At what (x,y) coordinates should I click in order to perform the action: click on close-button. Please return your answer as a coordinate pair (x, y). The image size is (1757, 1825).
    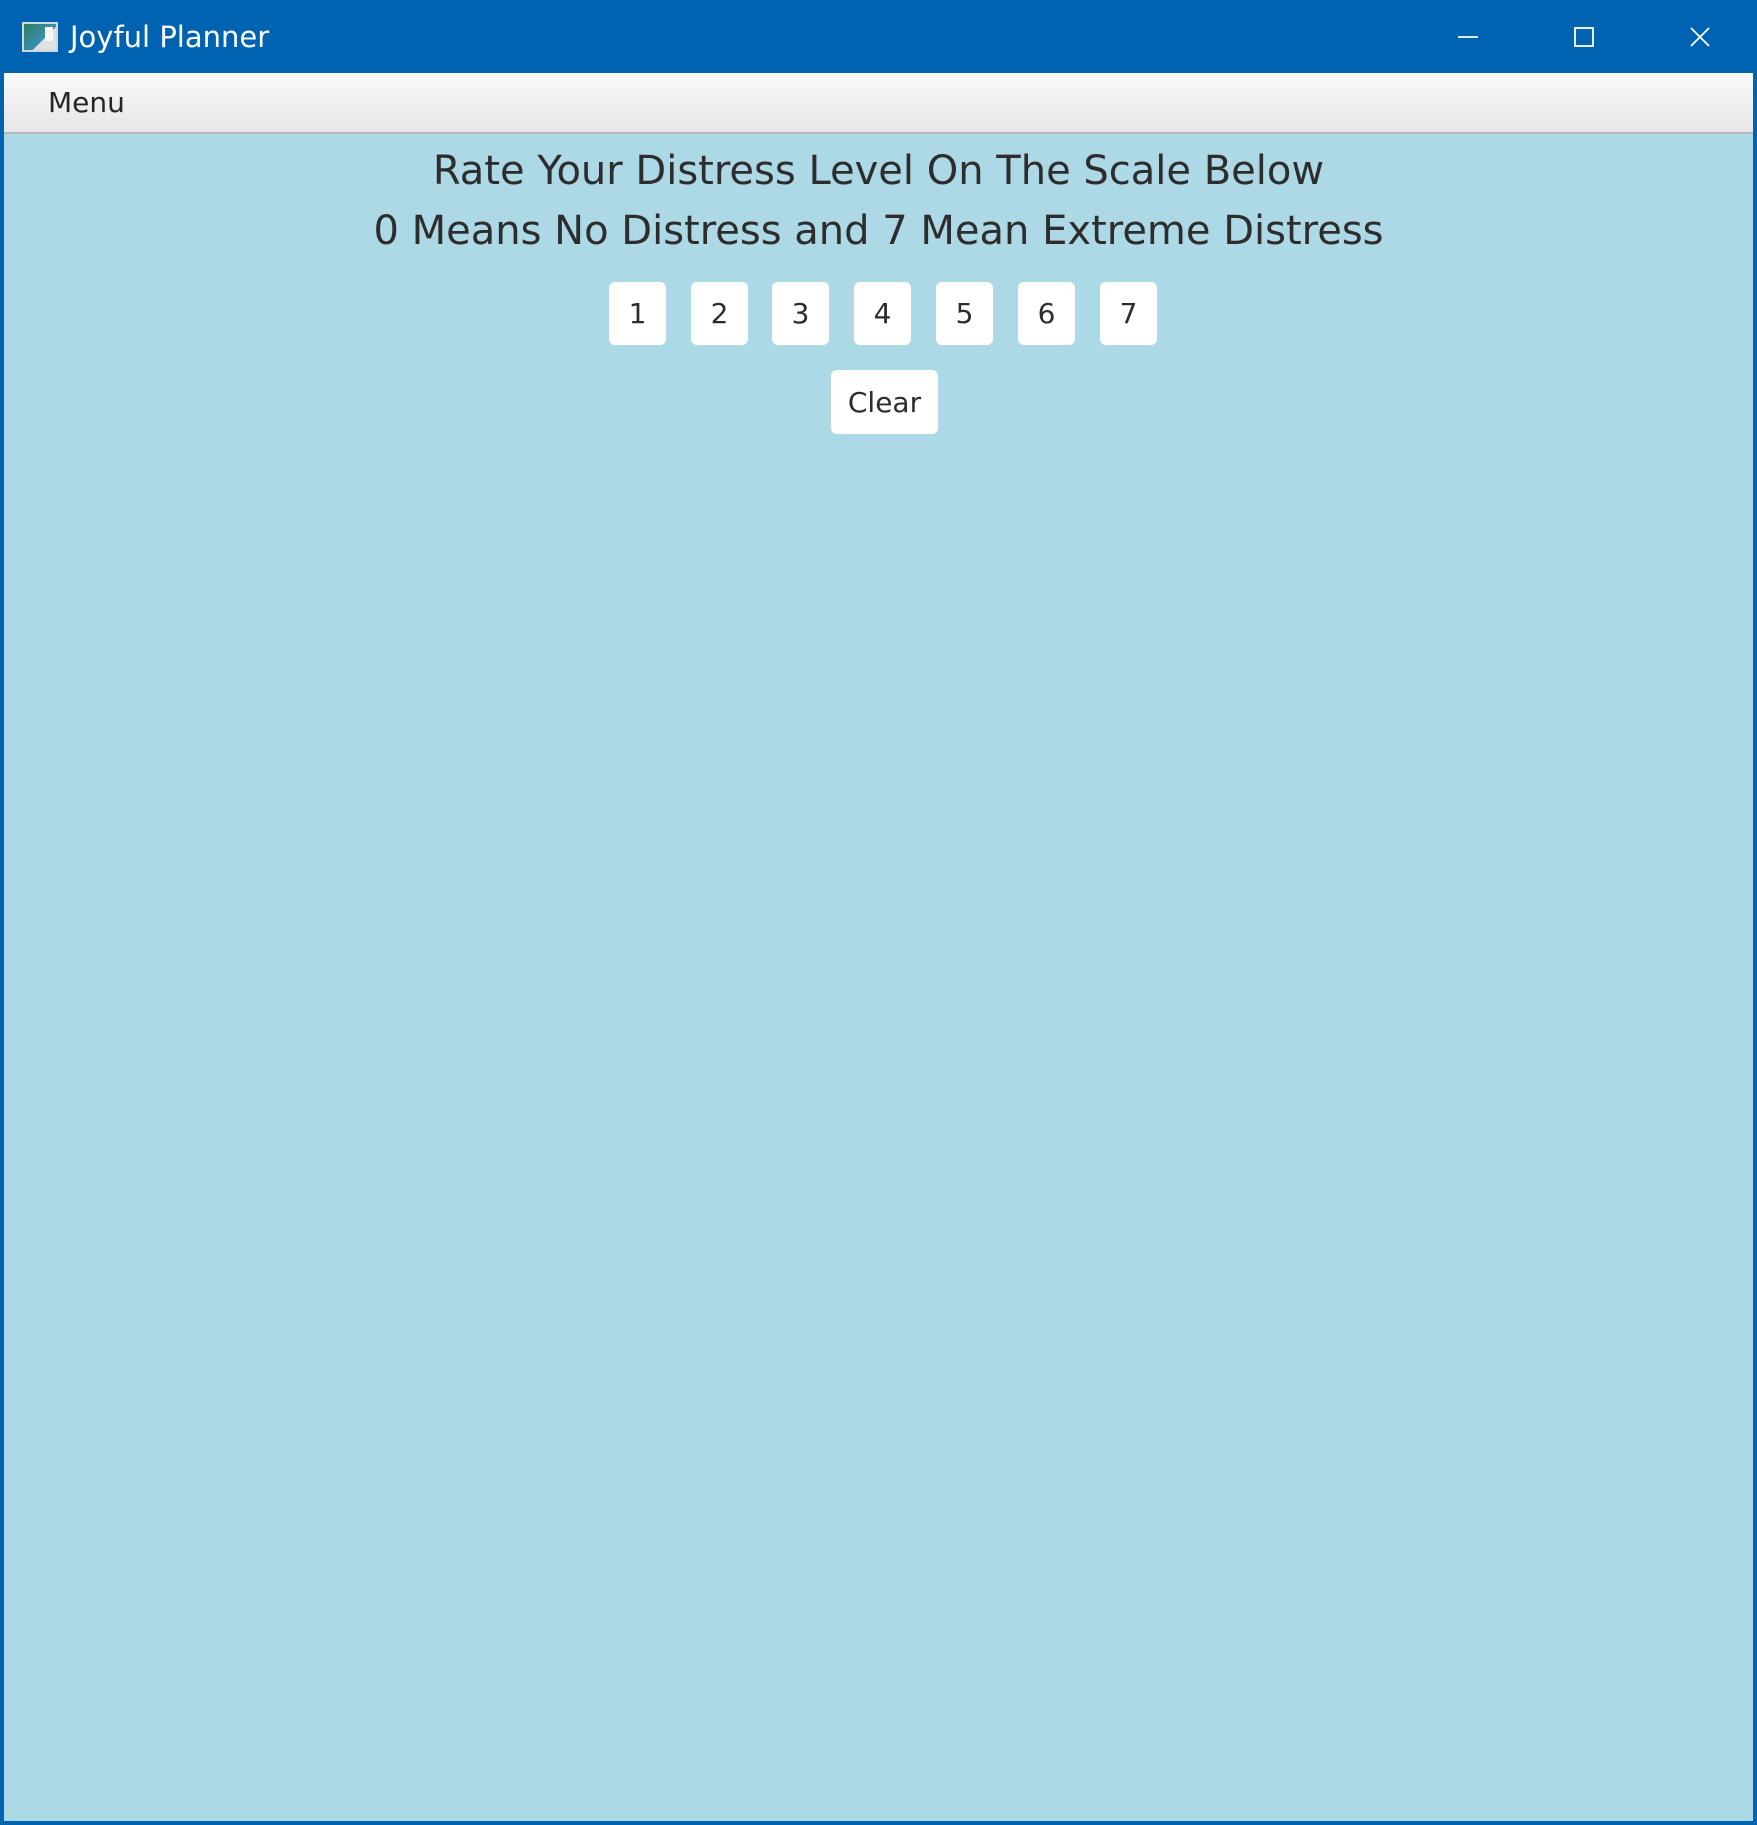
    Looking at the image, I should click on (1697, 36).